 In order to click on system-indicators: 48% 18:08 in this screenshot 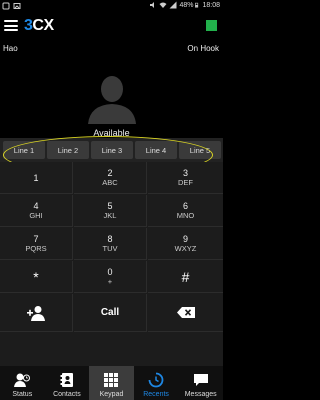, I will do `click(184, 5)`.